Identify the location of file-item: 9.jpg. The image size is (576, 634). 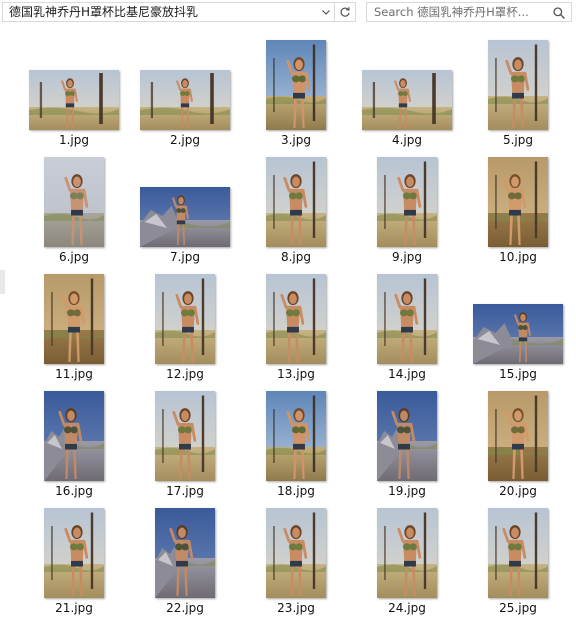
(407, 214).